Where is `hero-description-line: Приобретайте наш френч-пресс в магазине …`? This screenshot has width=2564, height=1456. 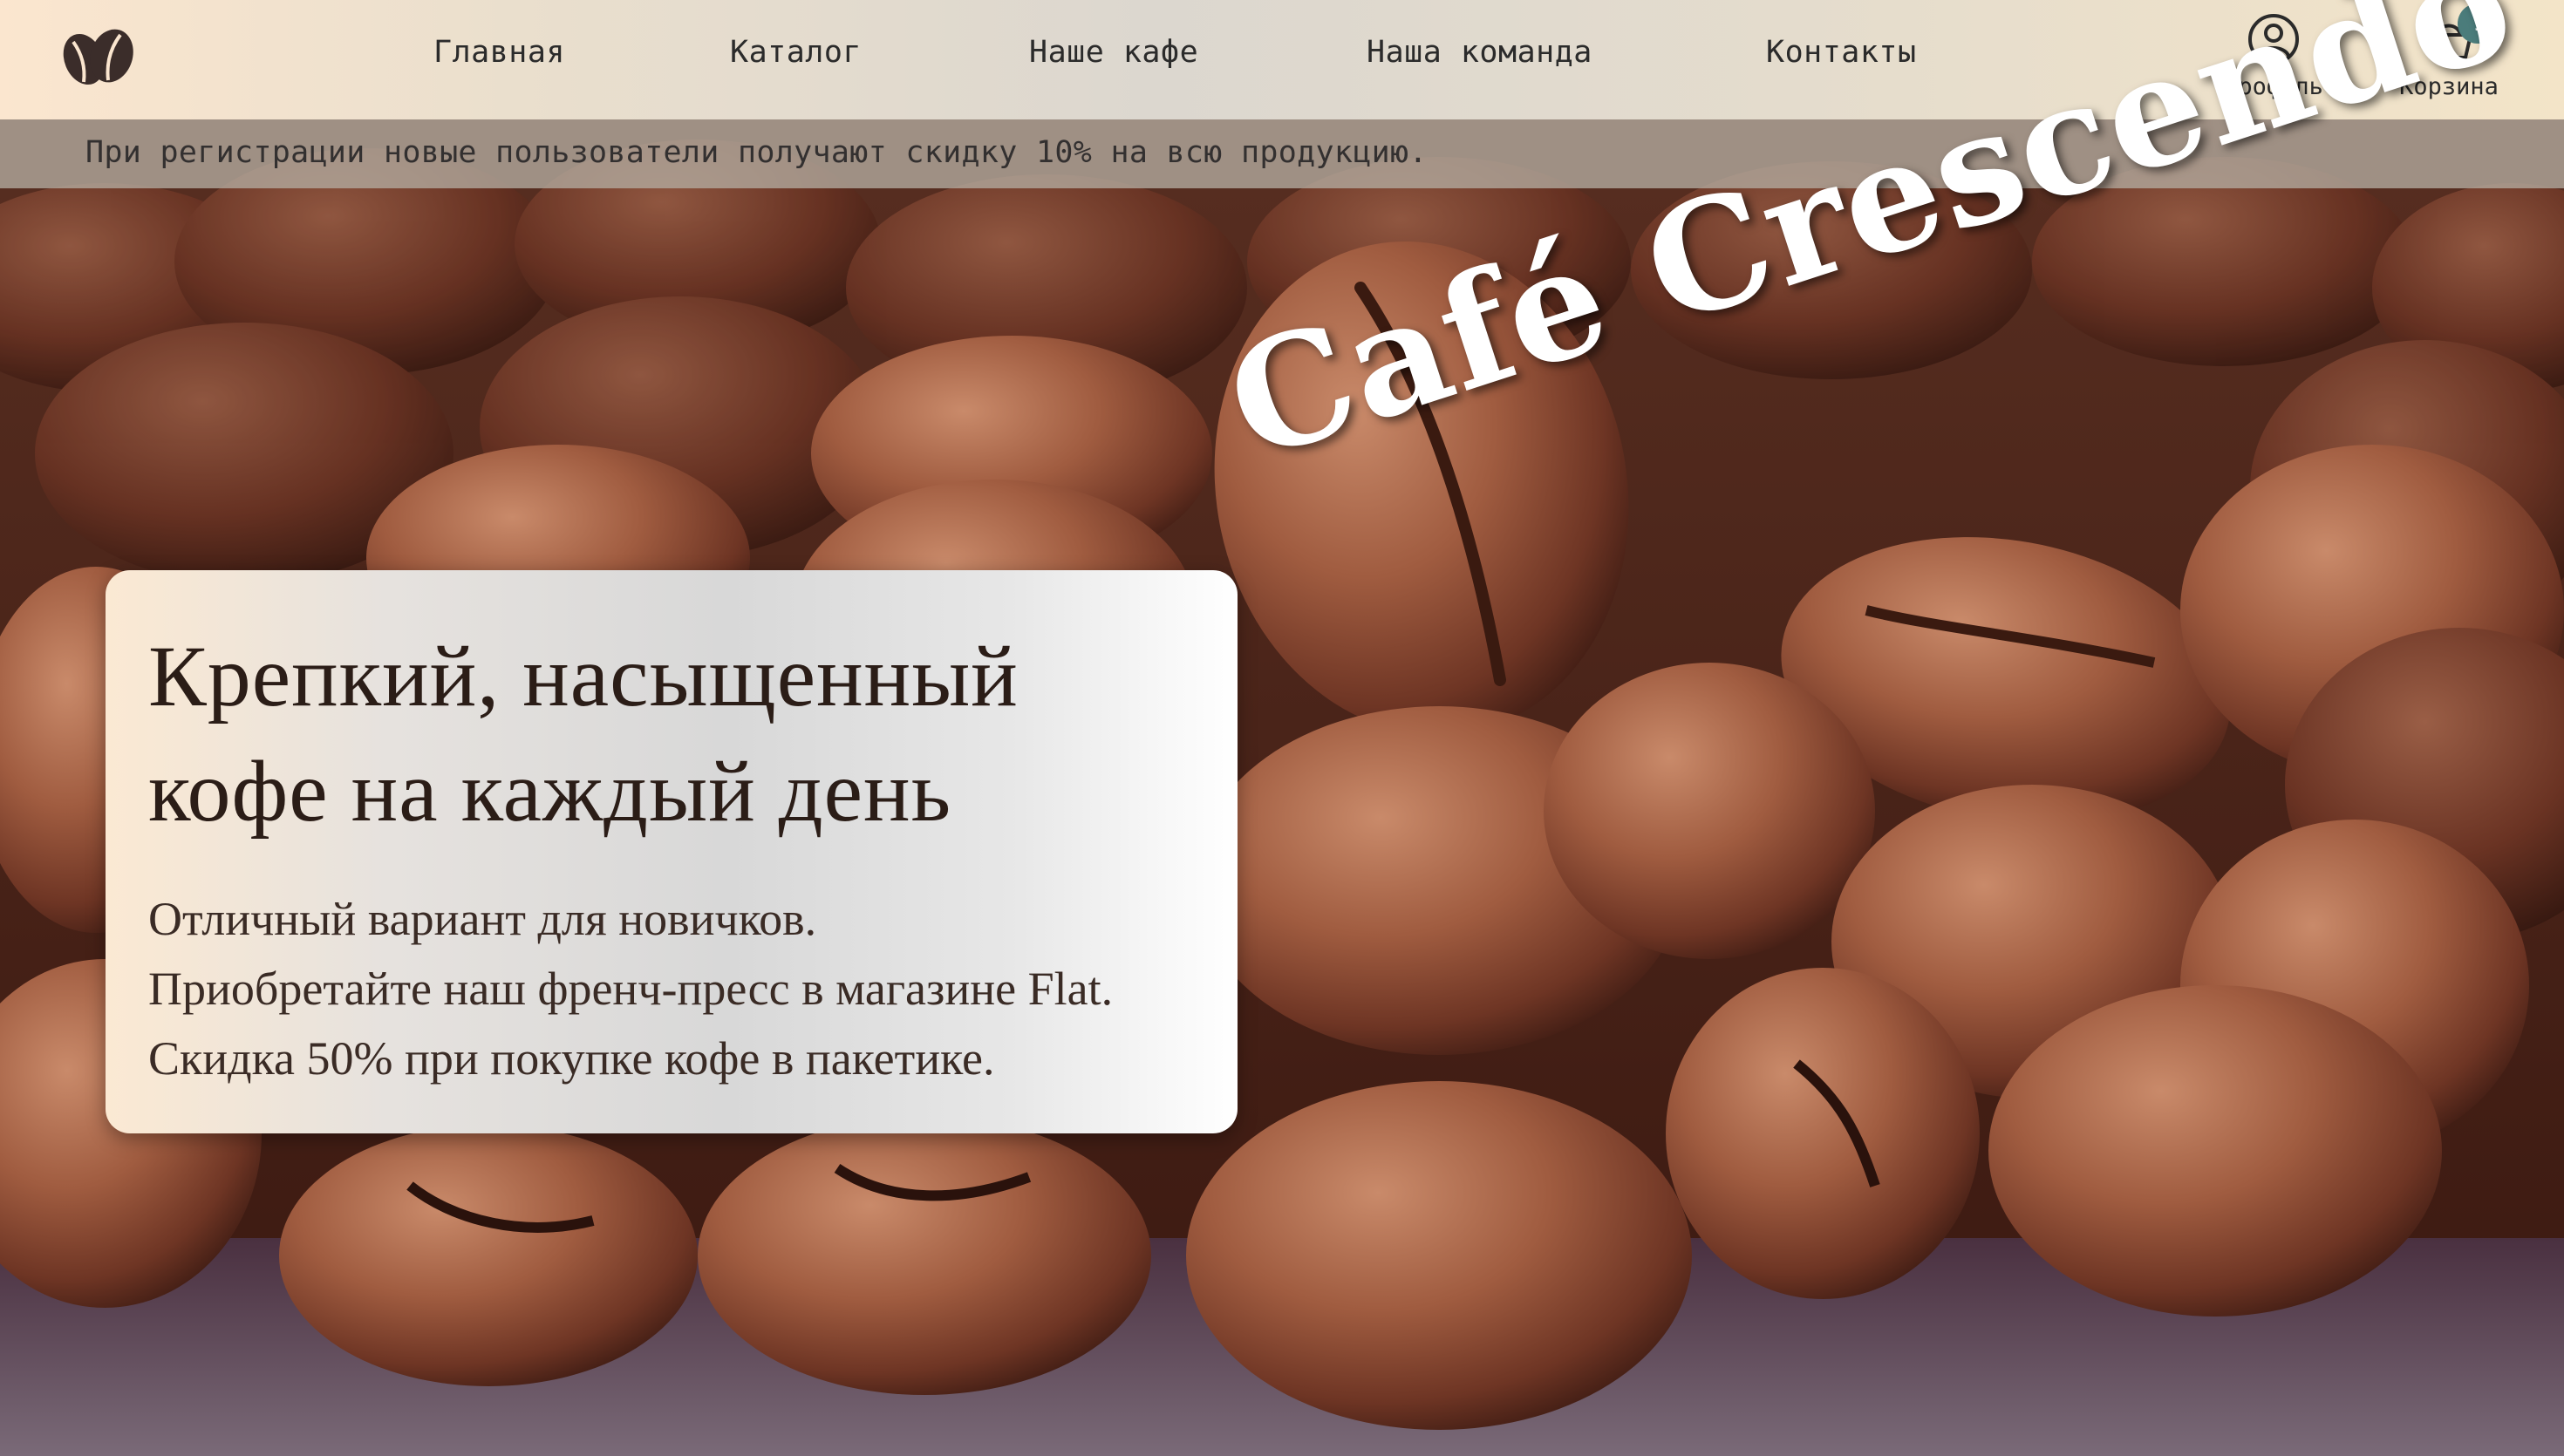
hero-description-line: Приобретайте наш френч-пресс в магазине … is located at coordinates (631, 989).